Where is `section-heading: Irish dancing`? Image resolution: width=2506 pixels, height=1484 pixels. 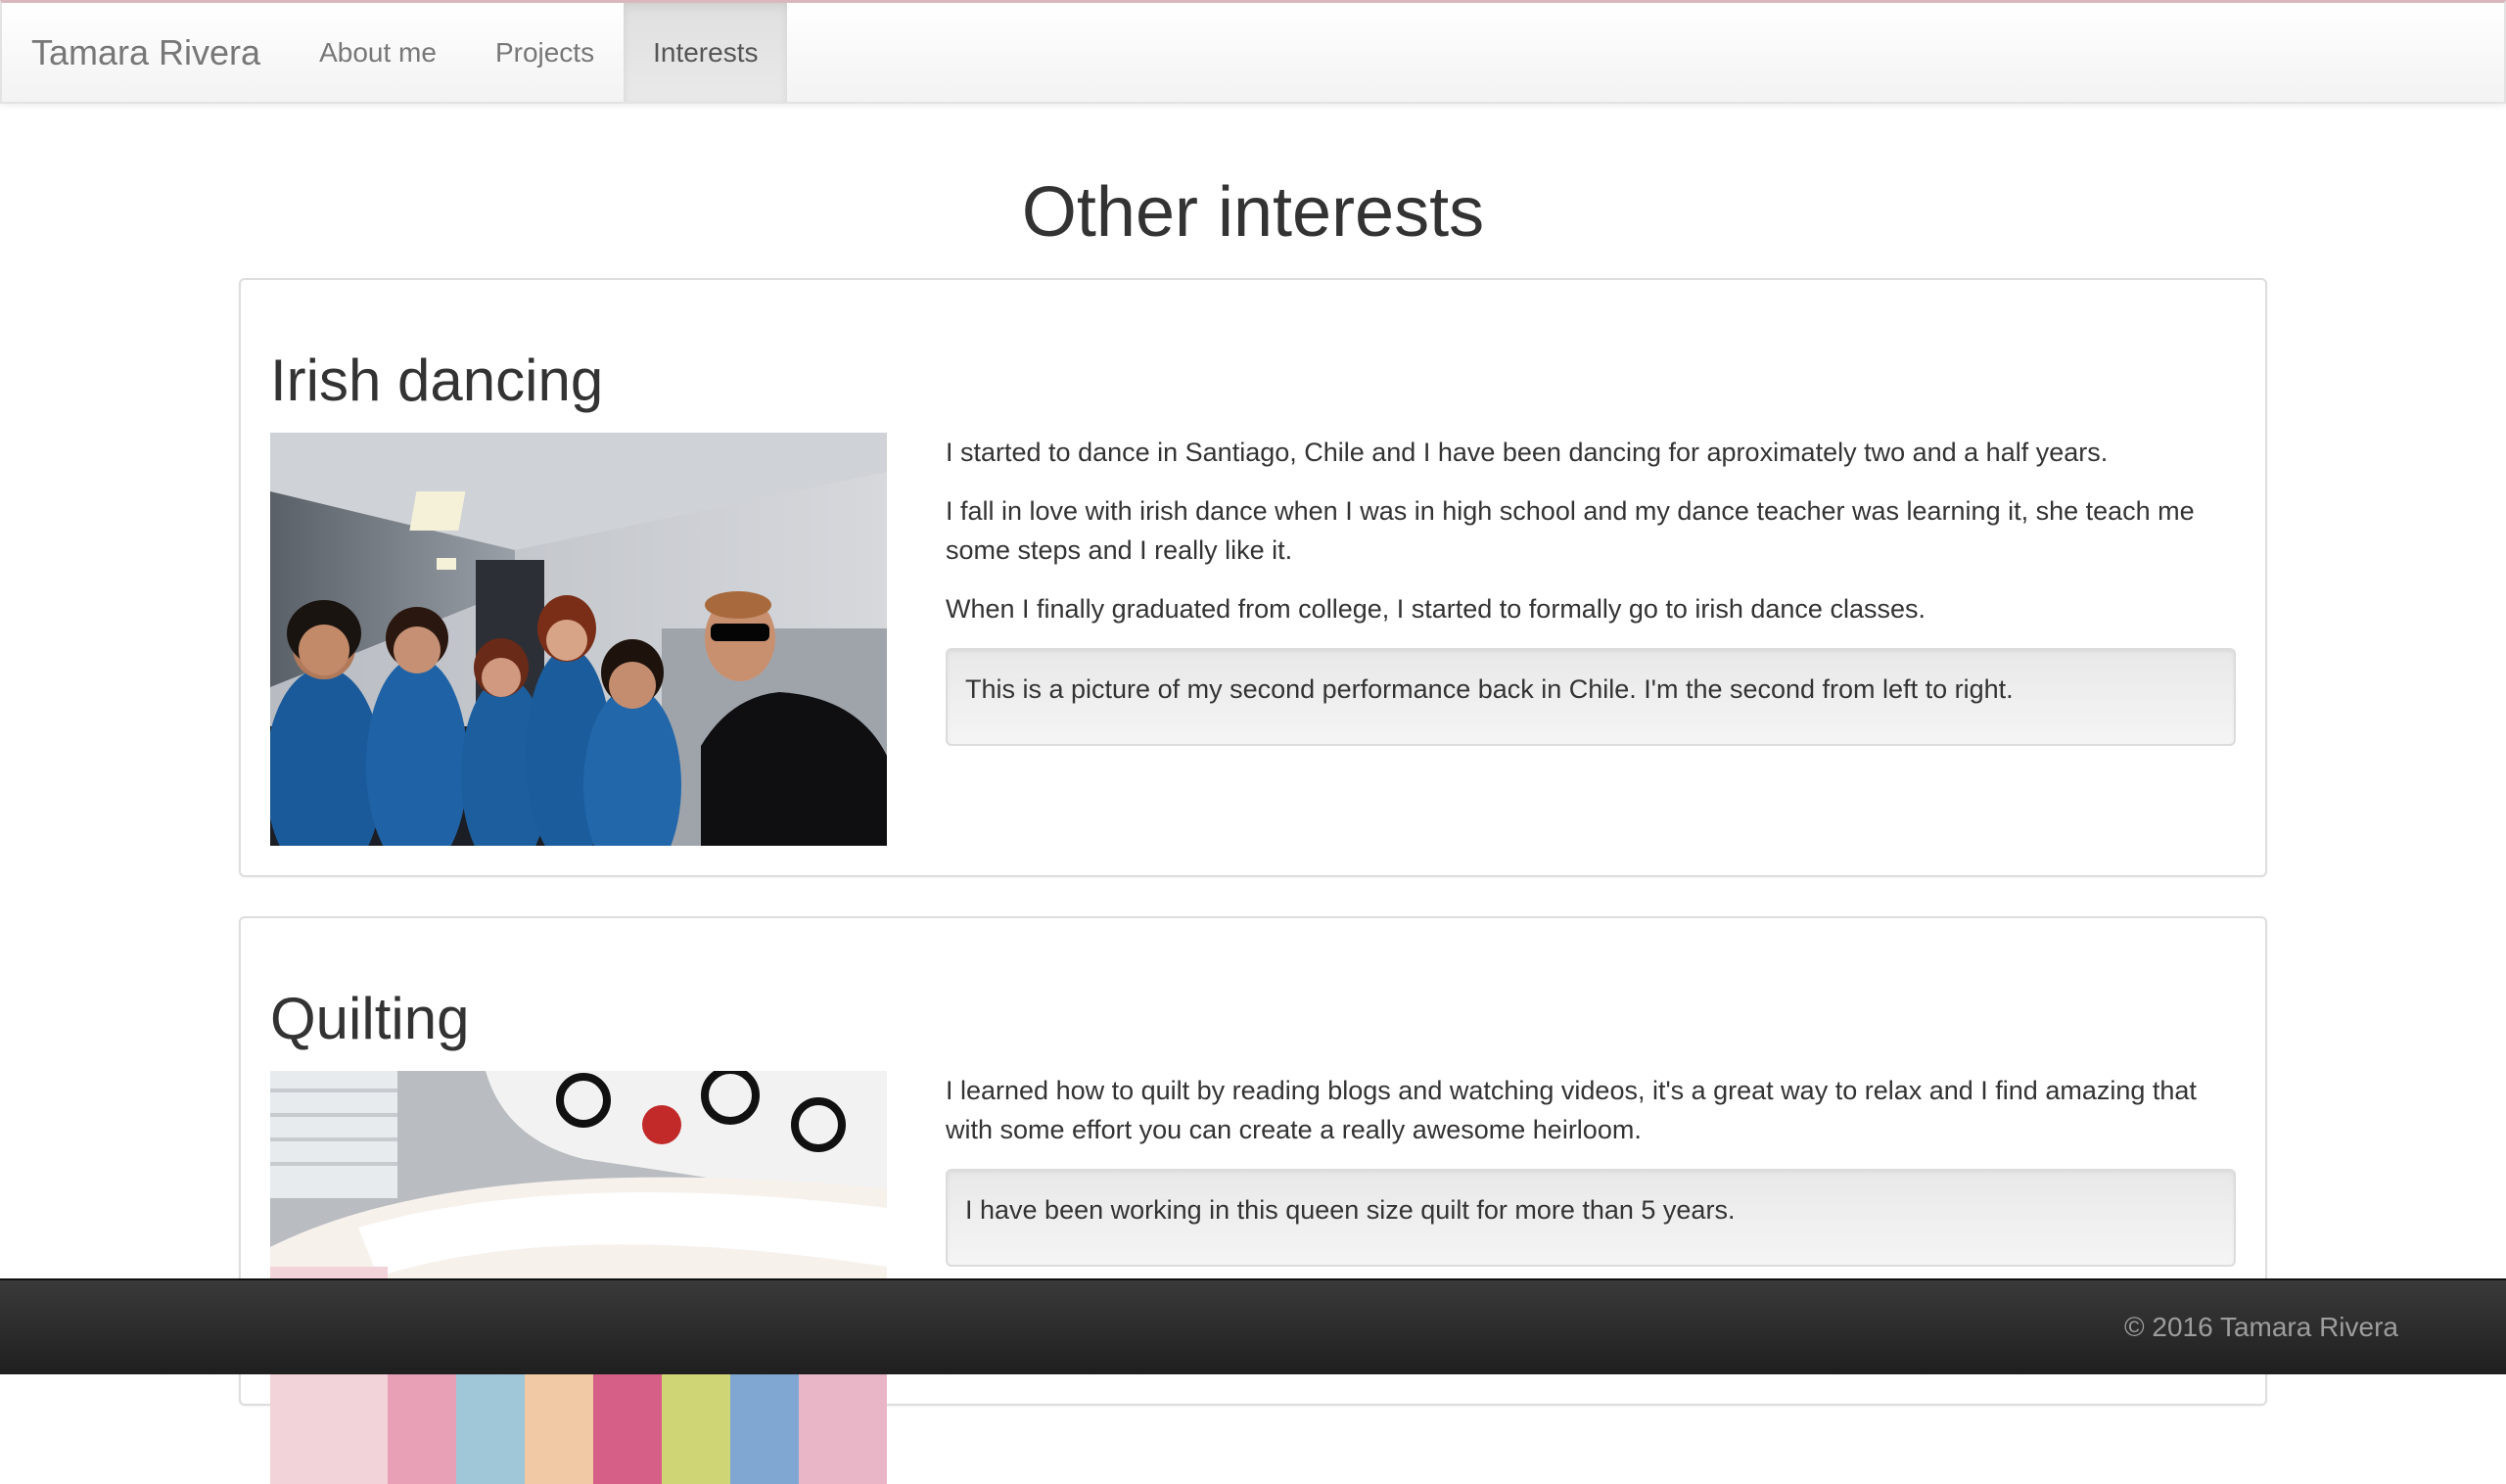
section-heading: Irish dancing is located at coordinates (437, 380).